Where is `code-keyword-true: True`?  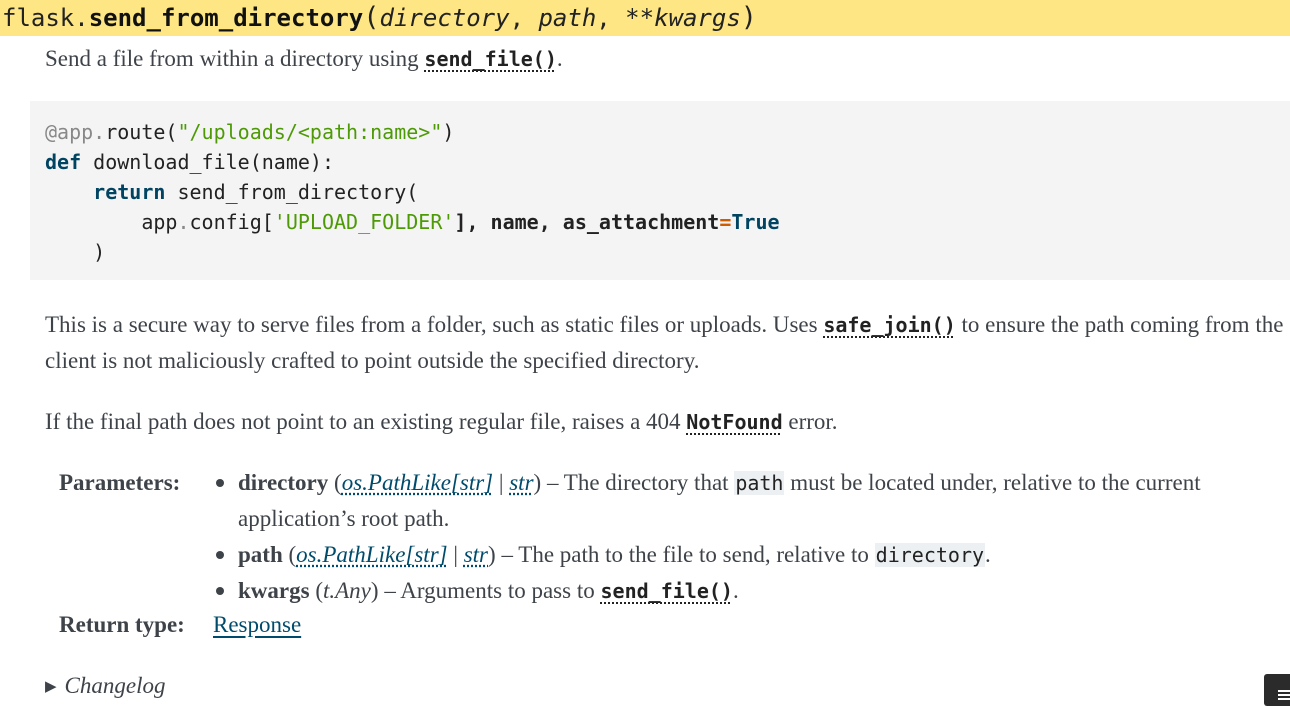
code-keyword-true: True is located at coordinates (755, 222).